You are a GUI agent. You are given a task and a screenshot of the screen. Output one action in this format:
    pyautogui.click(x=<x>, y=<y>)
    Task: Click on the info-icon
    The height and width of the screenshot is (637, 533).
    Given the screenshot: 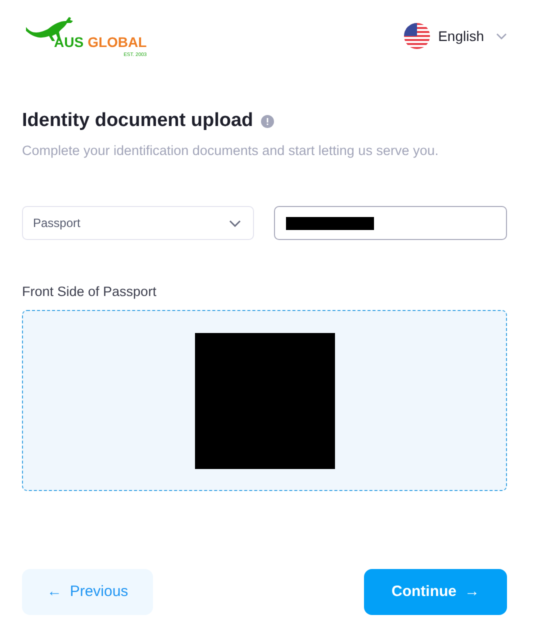 What is the action you would take?
    pyautogui.click(x=267, y=121)
    